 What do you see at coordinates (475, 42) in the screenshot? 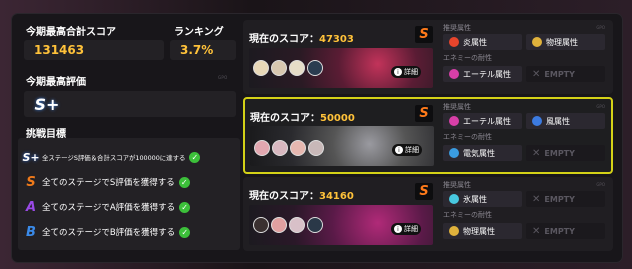
I see `attribute-name: 炎属性` at bounding box center [475, 42].